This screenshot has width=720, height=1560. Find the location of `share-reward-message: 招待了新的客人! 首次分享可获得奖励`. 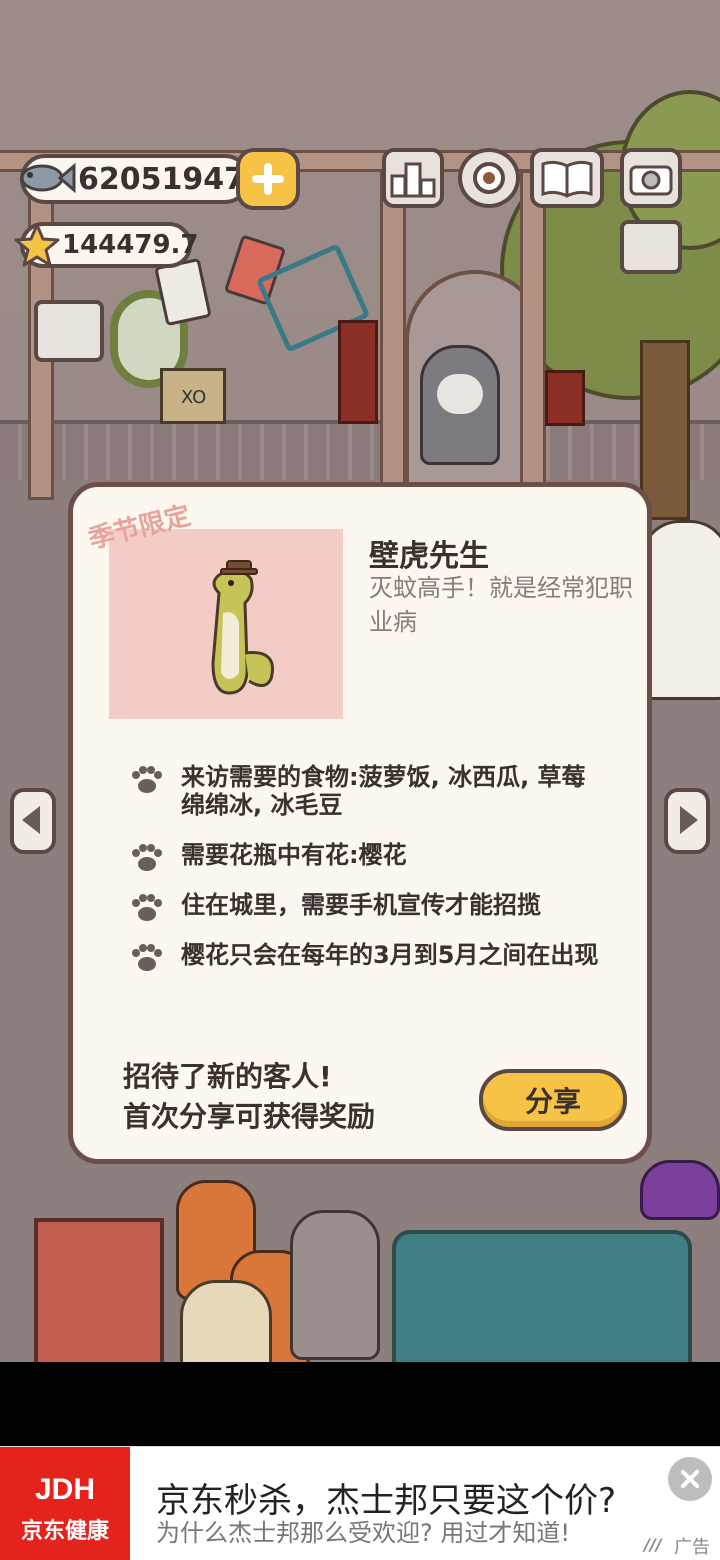

share-reward-message: 招待了新的客人! 首次分享可获得奖励 is located at coordinates (249, 1097).